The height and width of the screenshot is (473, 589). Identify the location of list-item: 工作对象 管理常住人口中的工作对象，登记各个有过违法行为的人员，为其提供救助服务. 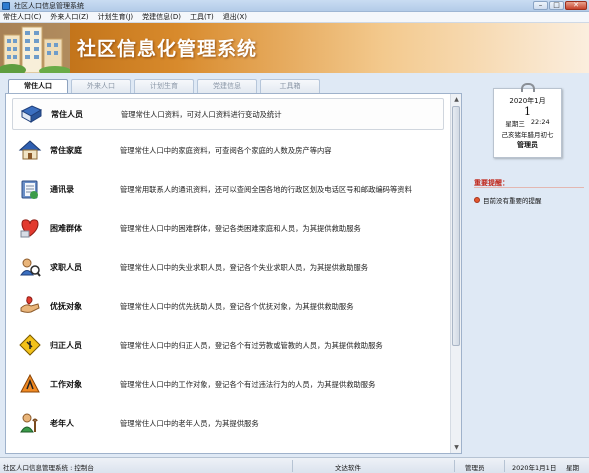
(228, 384).